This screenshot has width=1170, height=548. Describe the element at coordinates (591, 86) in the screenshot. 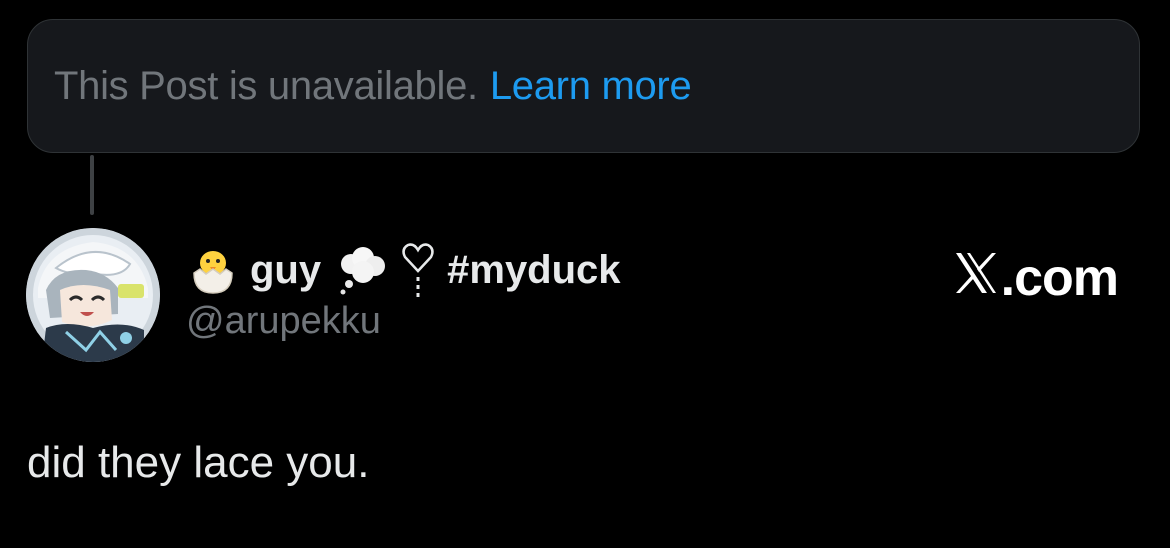

I see `learn-more-link: Learn more` at that location.